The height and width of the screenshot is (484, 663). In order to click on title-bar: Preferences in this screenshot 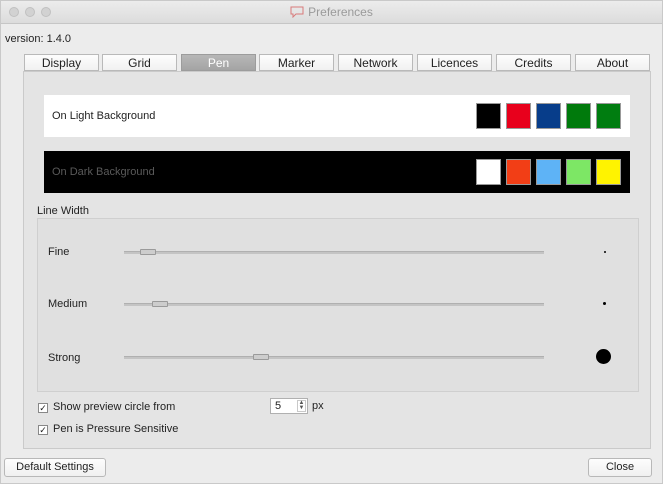, I will do `click(331, 12)`.